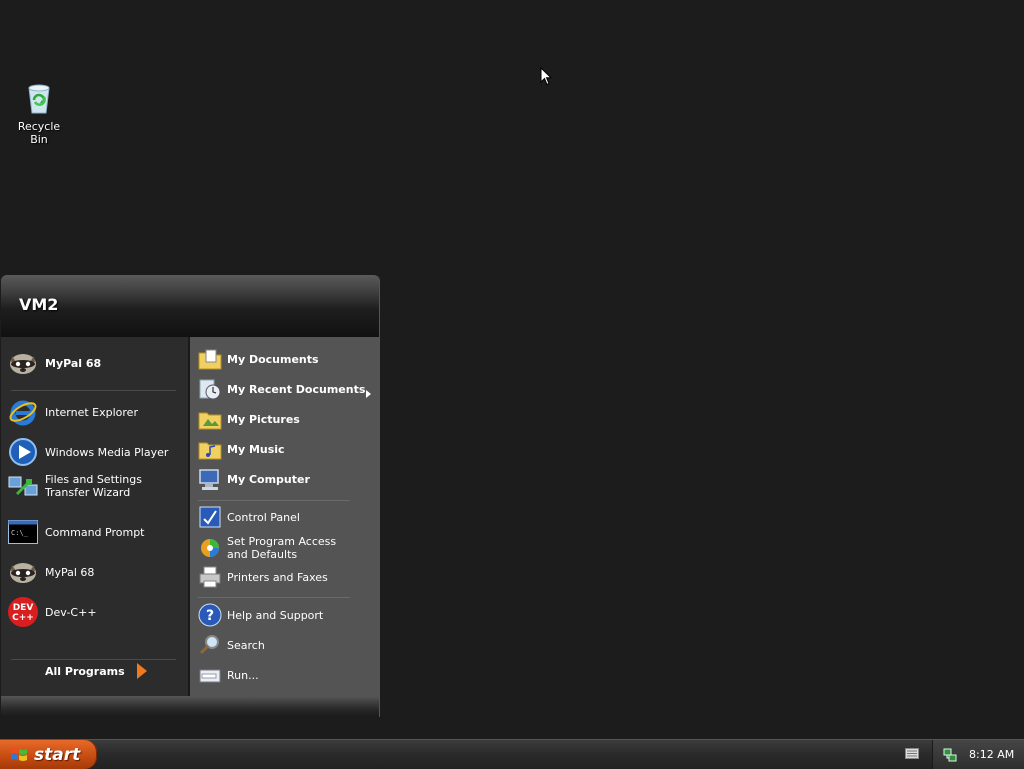 The image size is (1024, 769). I want to click on windows-logo-icon, so click(19, 754).